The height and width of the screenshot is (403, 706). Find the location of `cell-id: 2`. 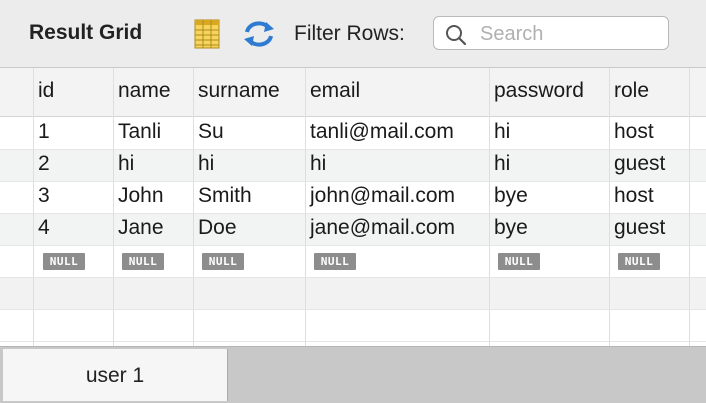

cell-id: 2 is located at coordinates (44, 164).